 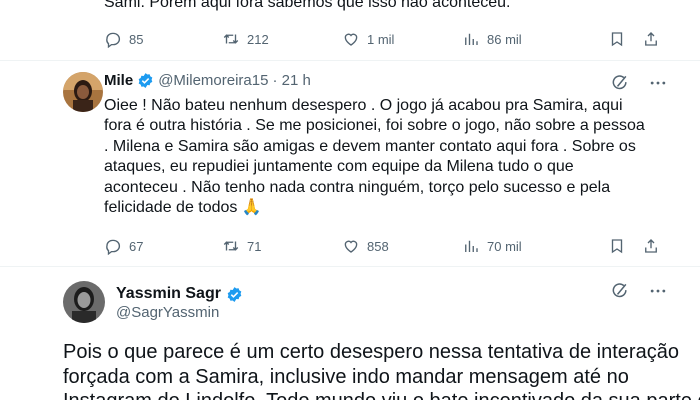 I want to click on like-count: 1 mil, so click(x=381, y=39).